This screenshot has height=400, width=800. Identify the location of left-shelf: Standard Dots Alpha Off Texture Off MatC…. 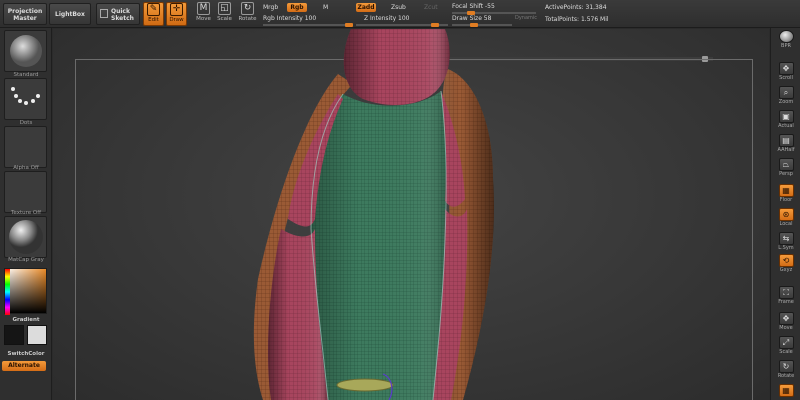
(26, 214).